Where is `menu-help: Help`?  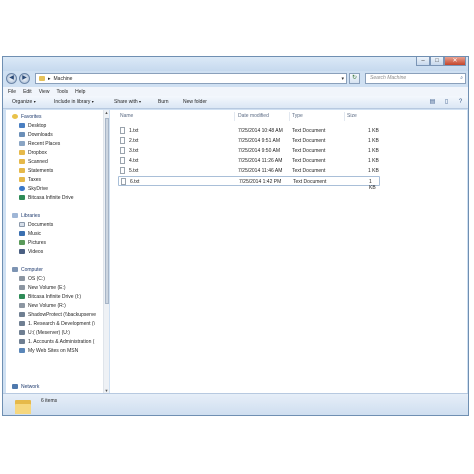 menu-help: Help is located at coordinates (80, 92).